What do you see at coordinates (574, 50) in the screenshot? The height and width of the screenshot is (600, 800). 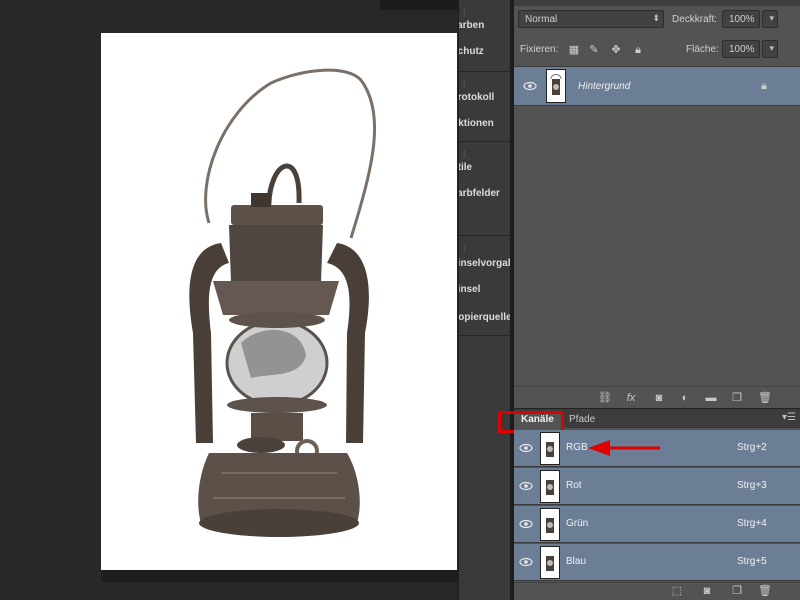 I see `lock-transparency-icon: ▦` at bounding box center [574, 50].